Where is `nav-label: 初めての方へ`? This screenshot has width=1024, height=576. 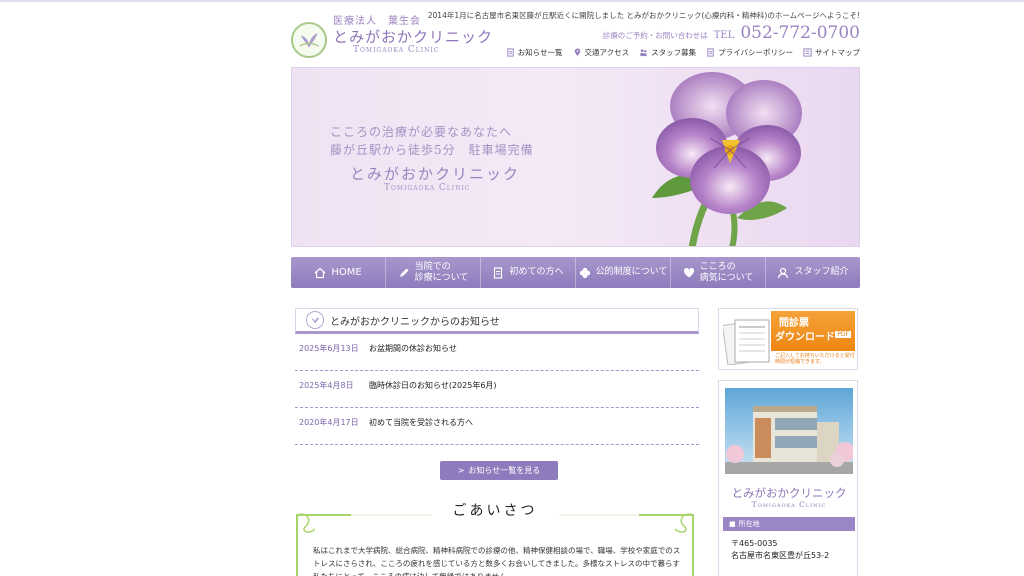
nav-label: 初めての方へ is located at coordinates (536, 272).